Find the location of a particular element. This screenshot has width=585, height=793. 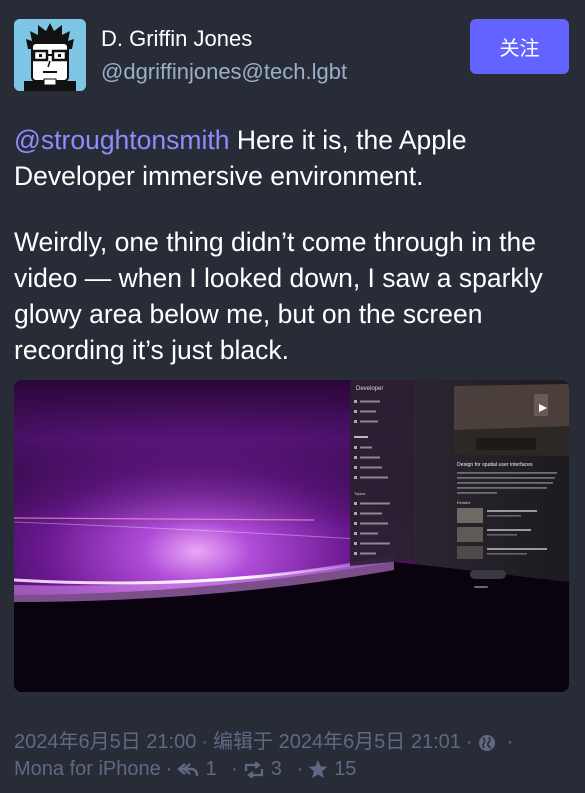

follow-button: 关注 is located at coordinates (519, 46).